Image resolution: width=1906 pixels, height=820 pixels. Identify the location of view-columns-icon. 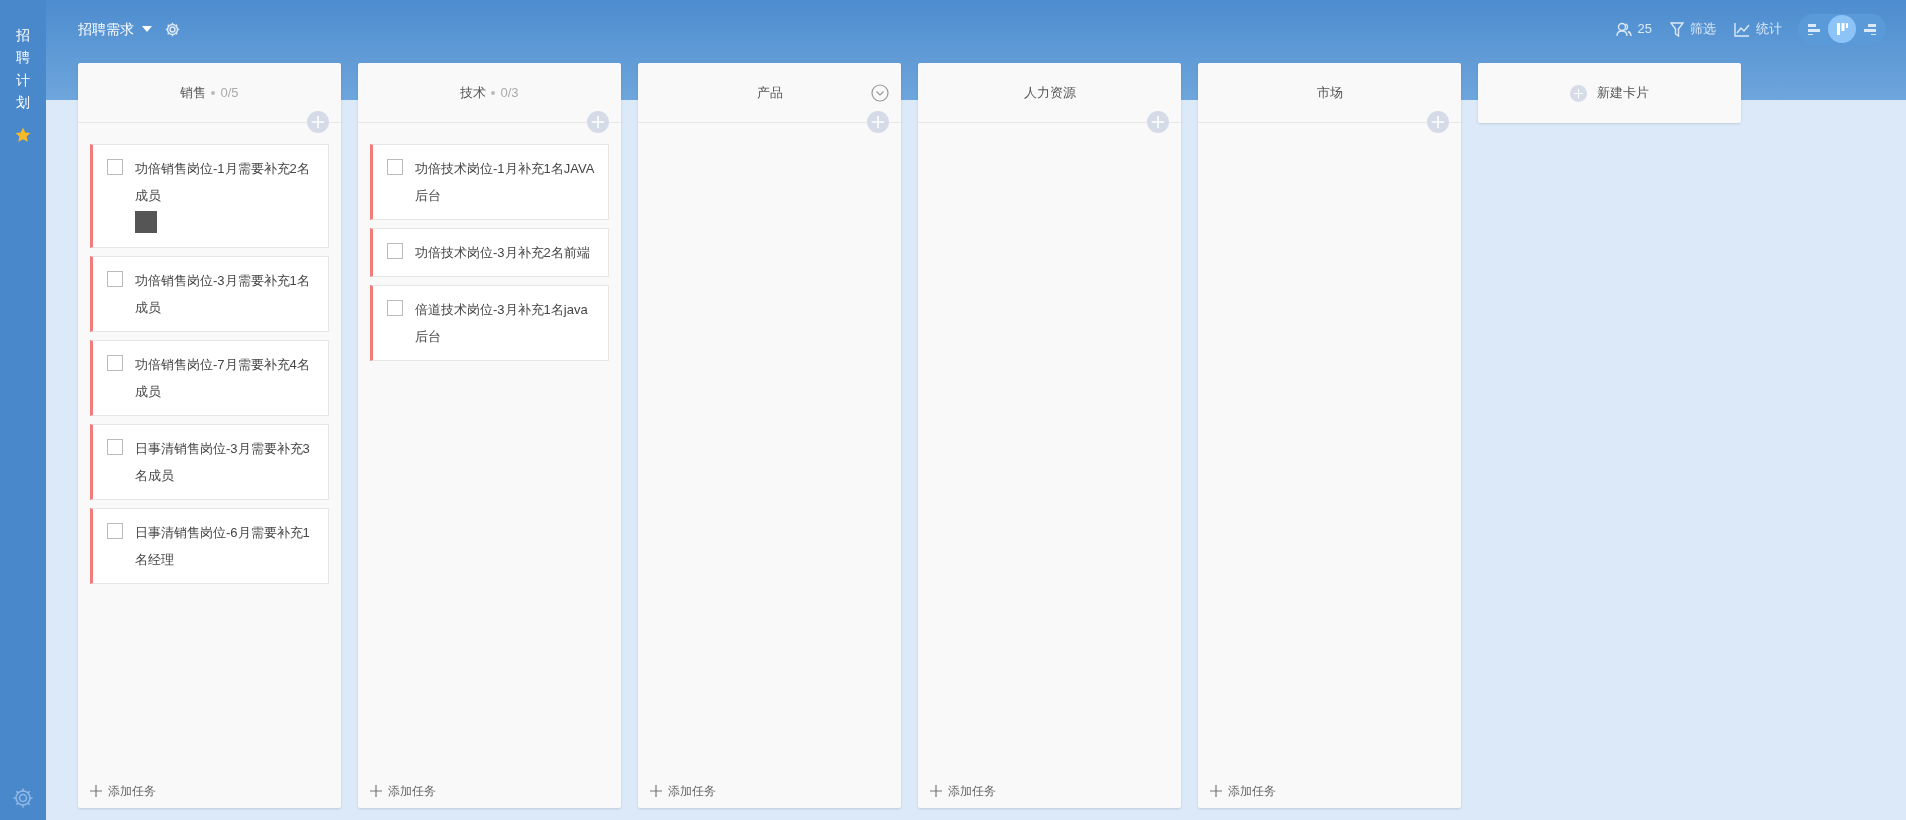
(1842, 29).